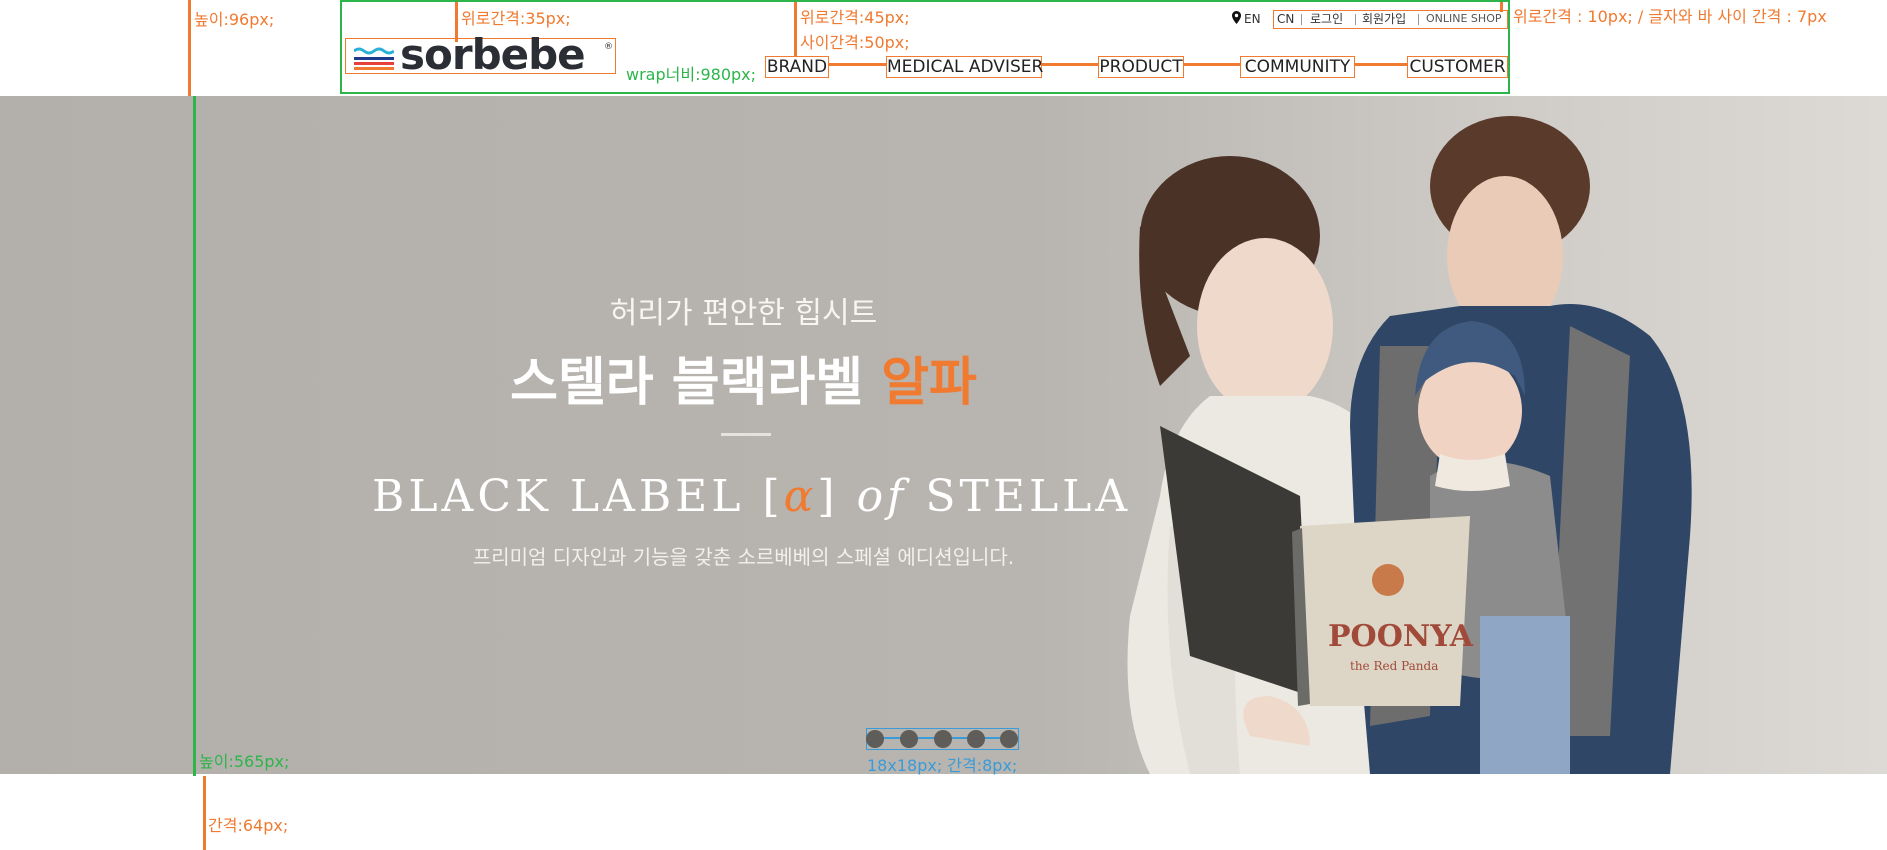 This screenshot has height=850, width=1887. What do you see at coordinates (743, 313) in the screenshot?
I see `hero-subtitle: 허리가 편안한 힙시트` at bounding box center [743, 313].